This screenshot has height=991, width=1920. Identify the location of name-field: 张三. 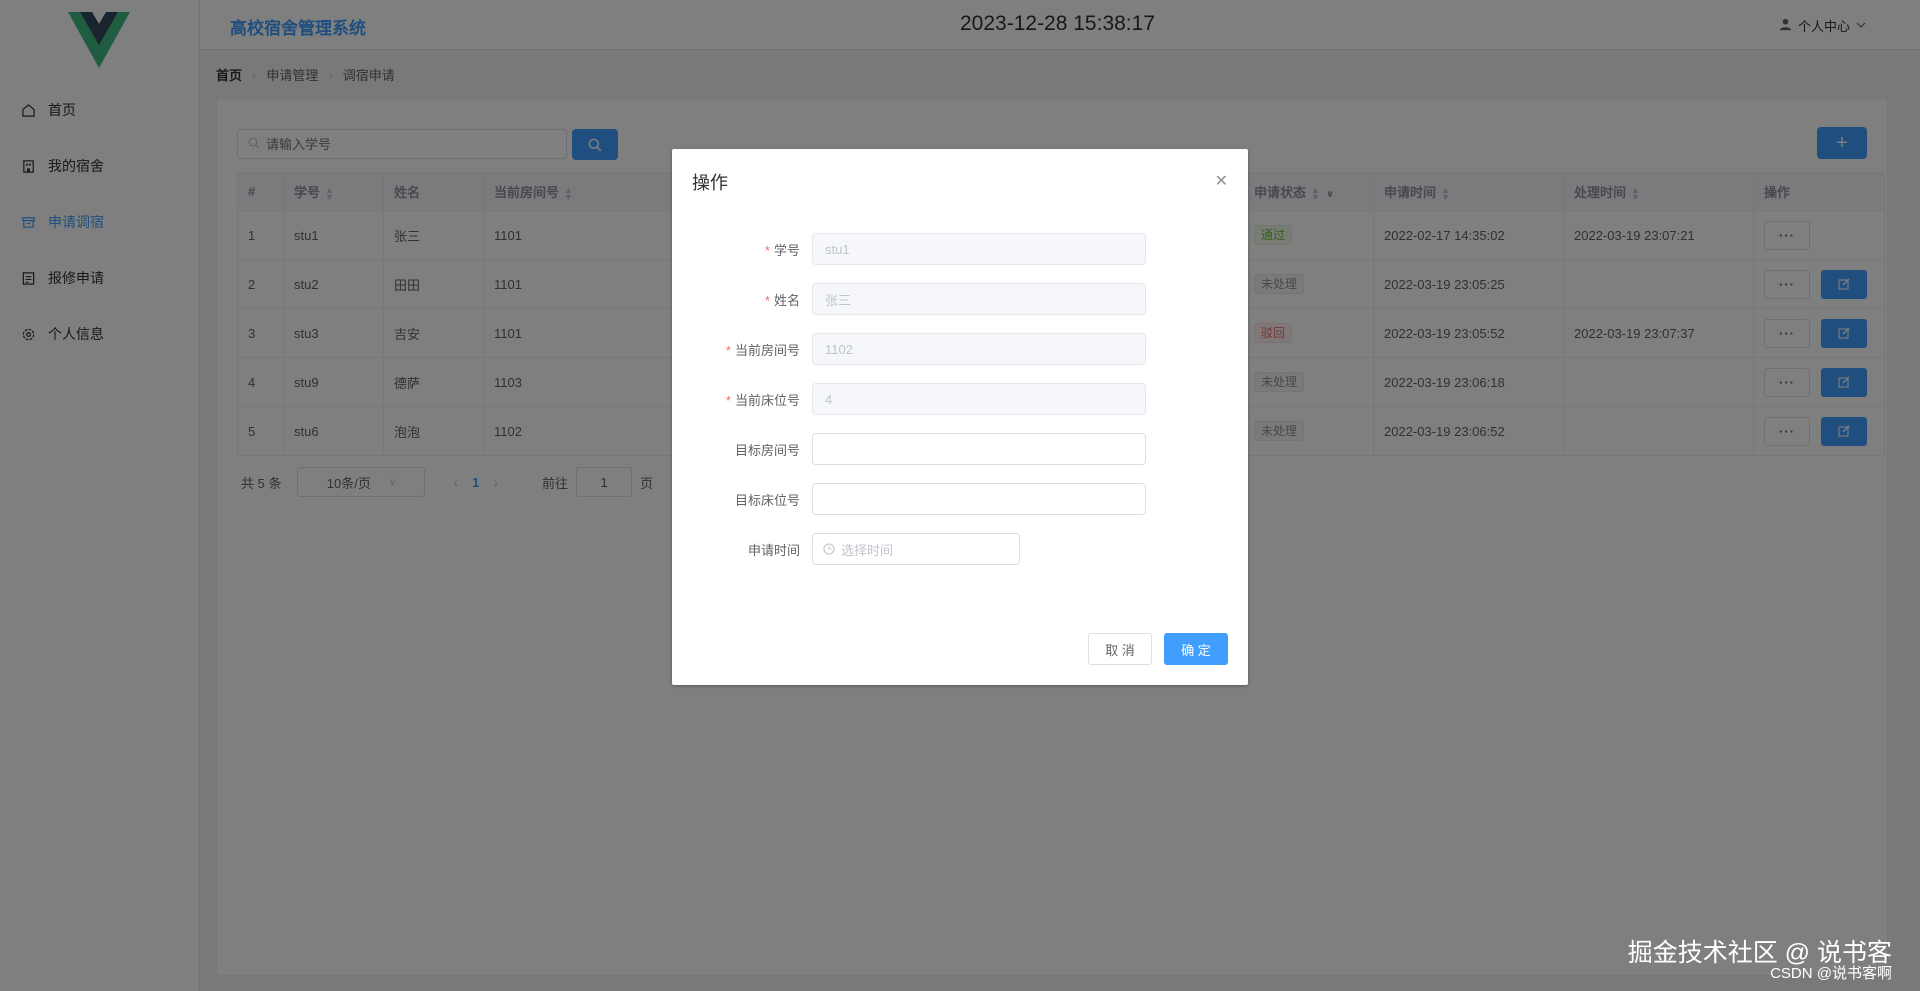
(979, 299).